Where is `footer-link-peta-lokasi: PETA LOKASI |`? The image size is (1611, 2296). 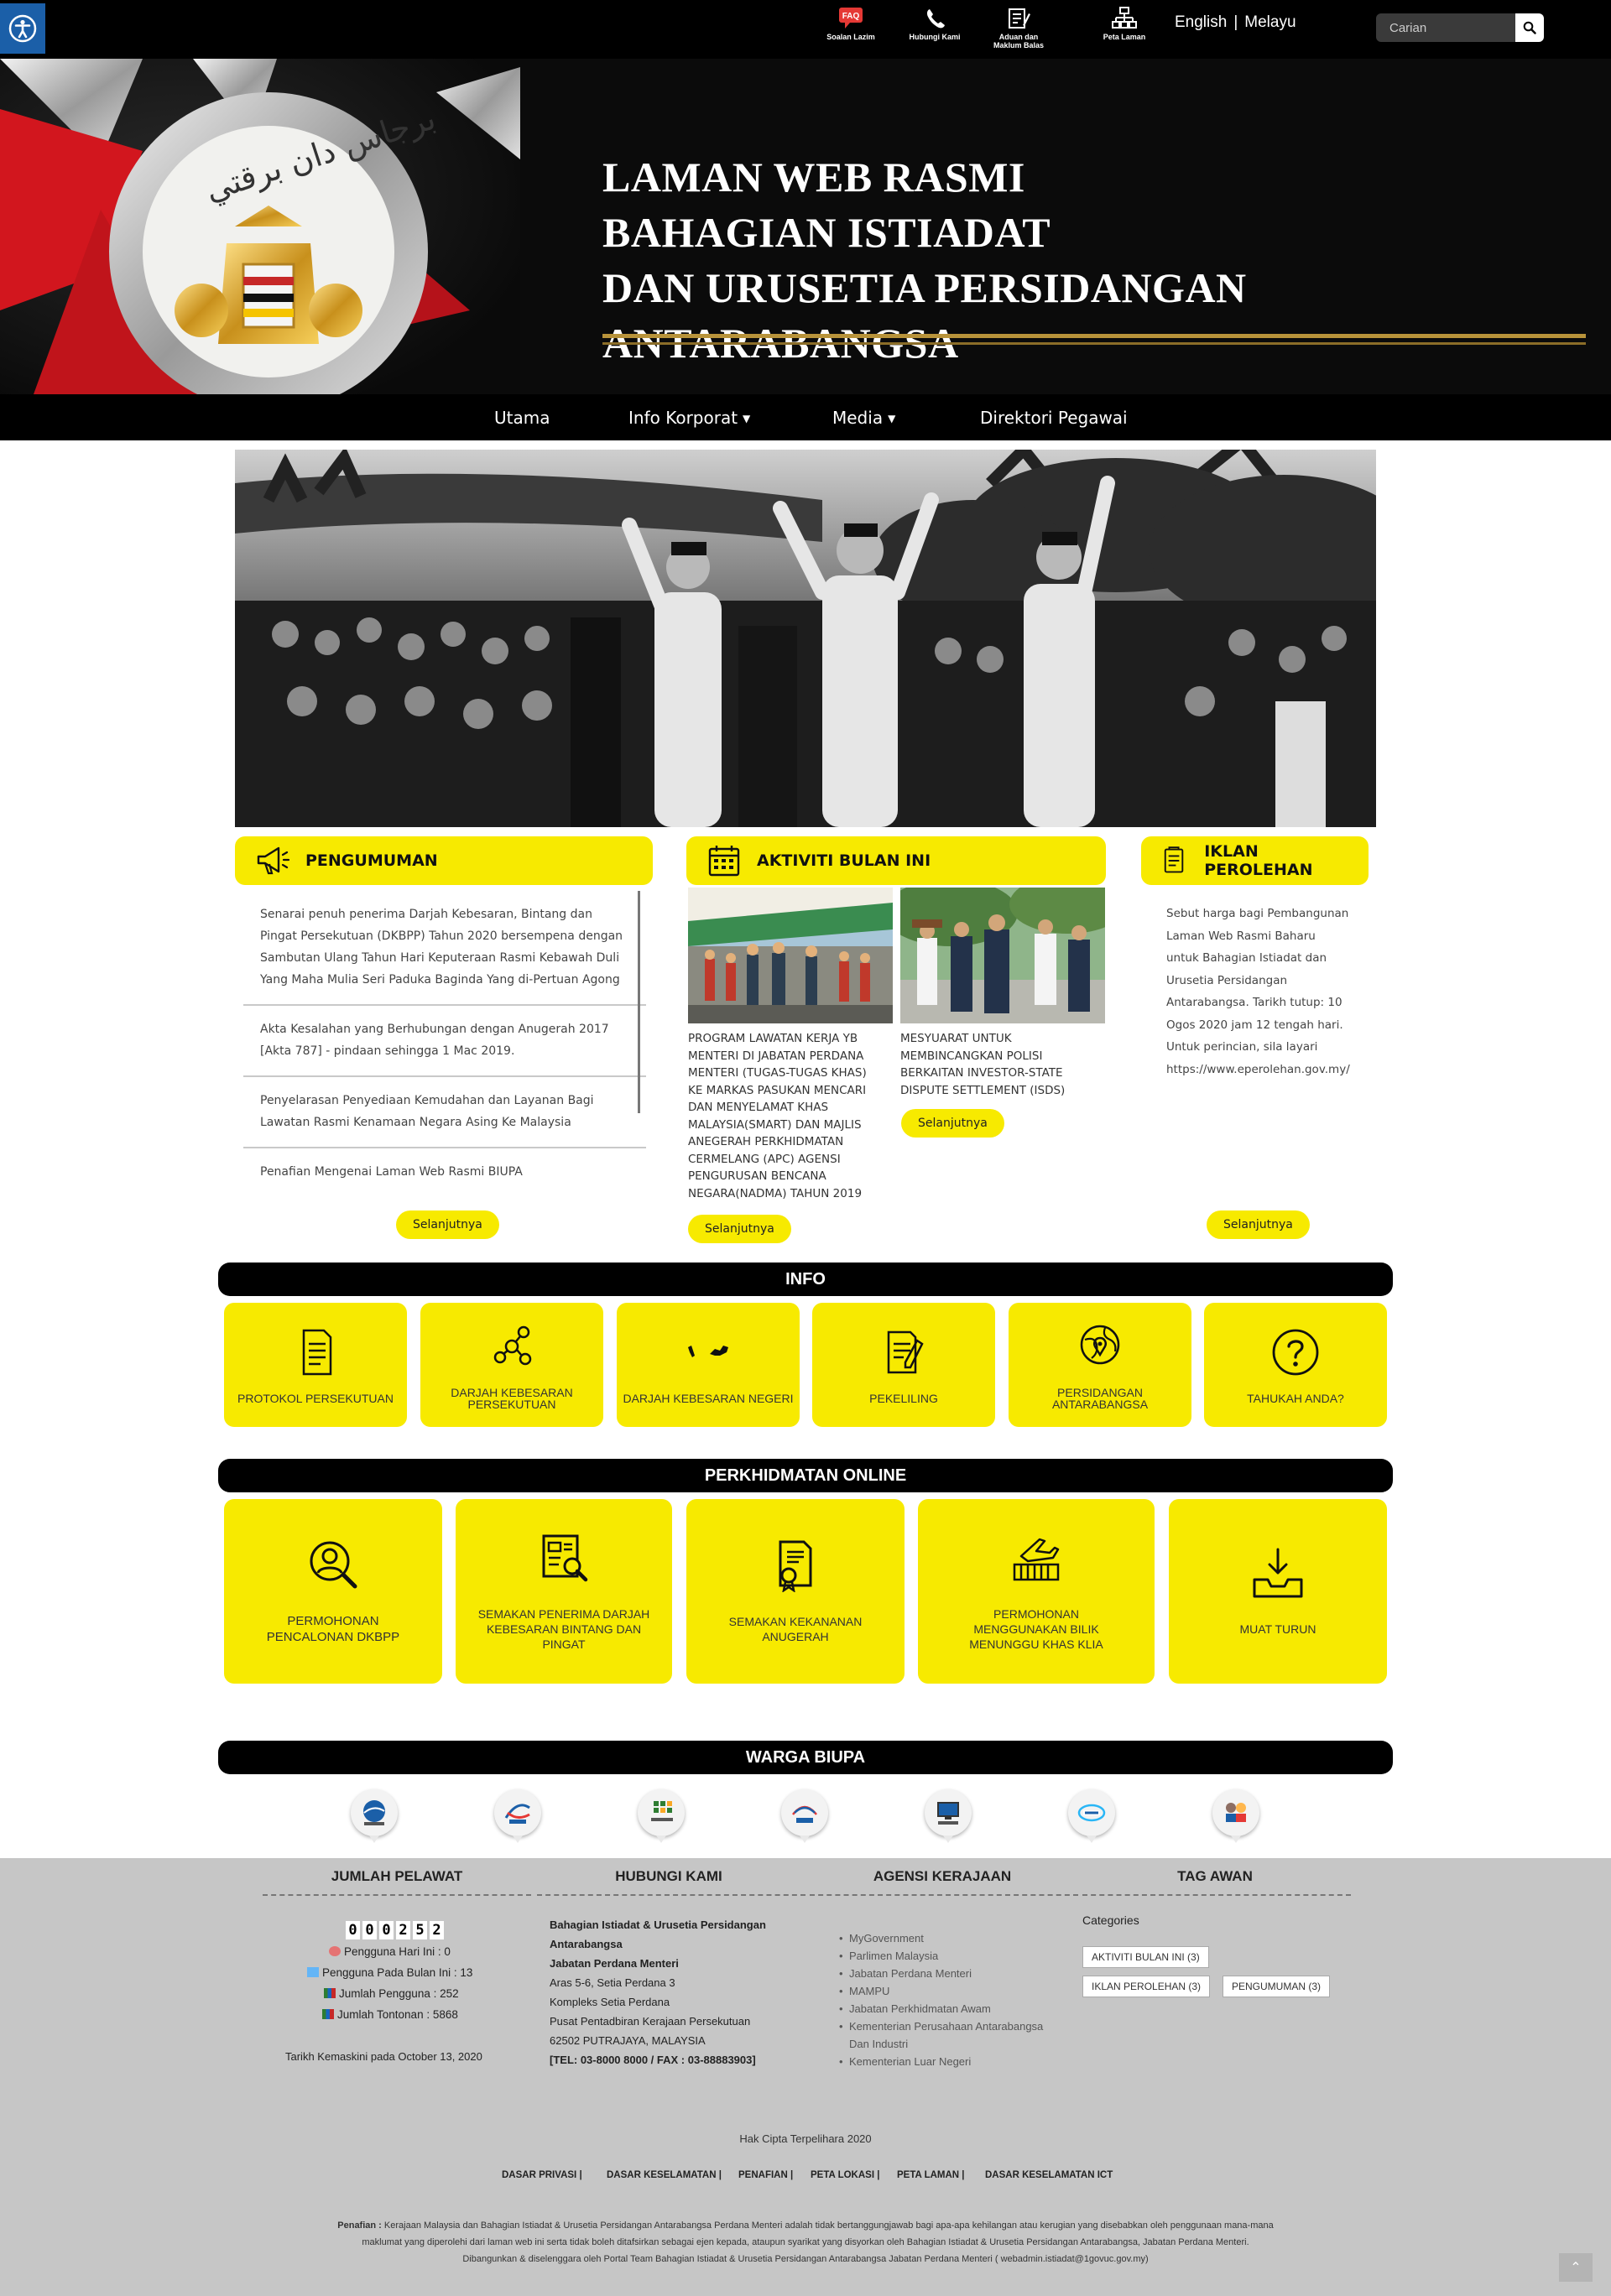 footer-link-peta-lokasi: PETA LOKASI | is located at coordinates (845, 2175).